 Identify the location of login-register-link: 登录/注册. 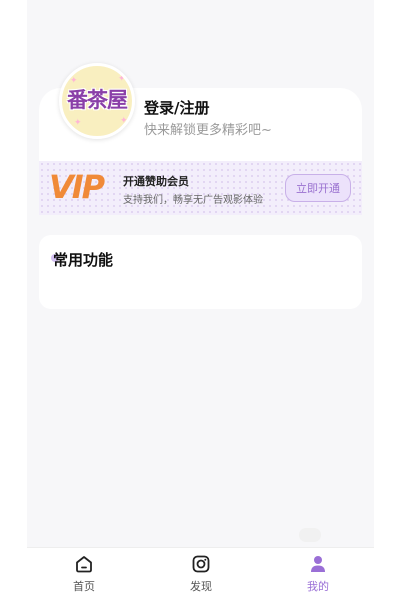
(176, 107).